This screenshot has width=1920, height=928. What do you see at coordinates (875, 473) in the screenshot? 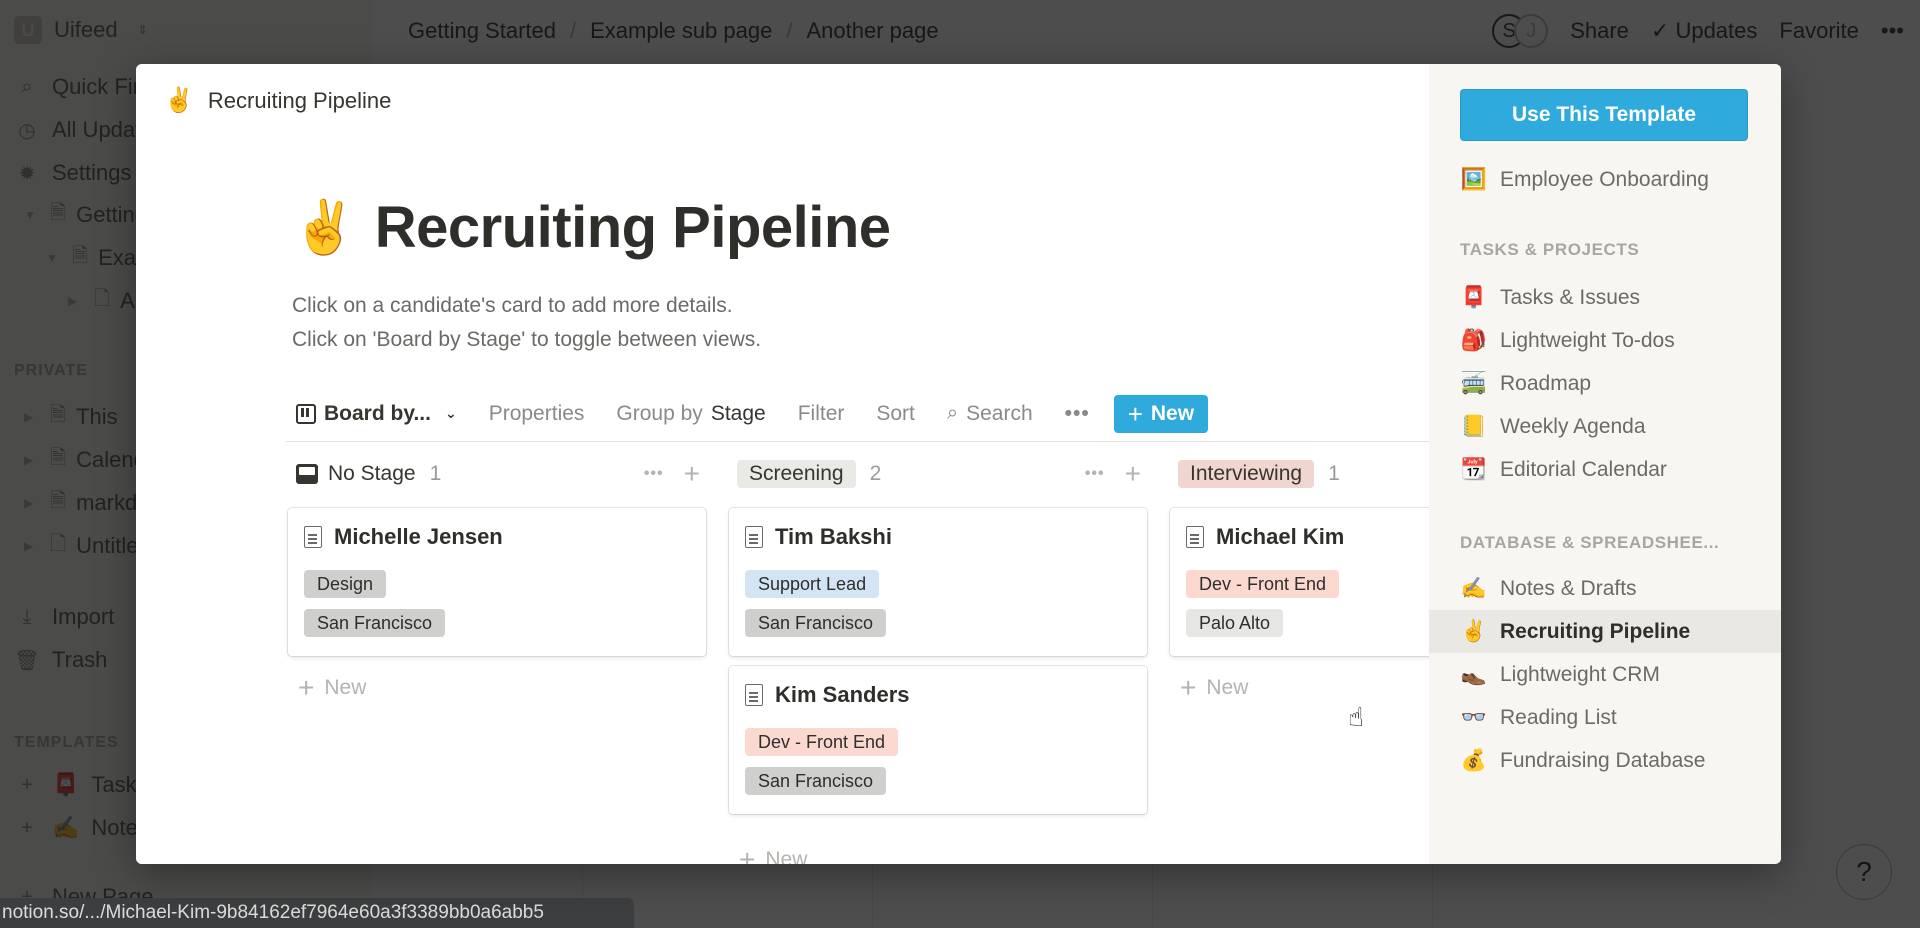
I see `column-count: 2` at bounding box center [875, 473].